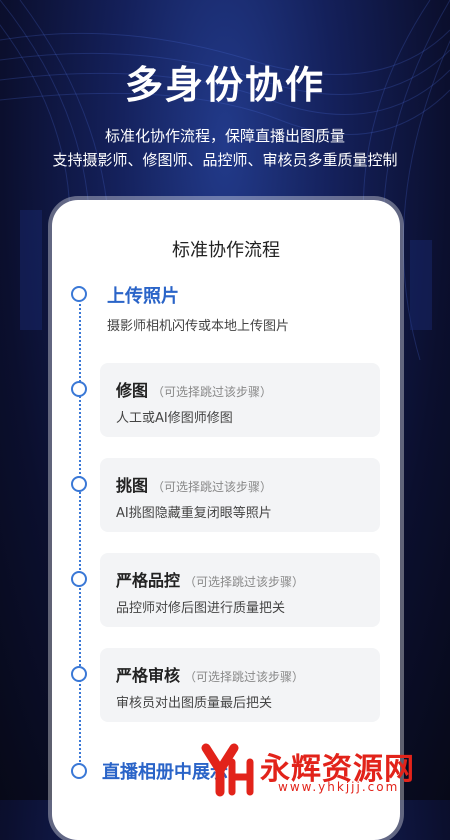  What do you see at coordinates (174, 418) in the screenshot?
I see `step-desc-retouch: 人工或AI修图师修图` at bounding box center [174, 418].